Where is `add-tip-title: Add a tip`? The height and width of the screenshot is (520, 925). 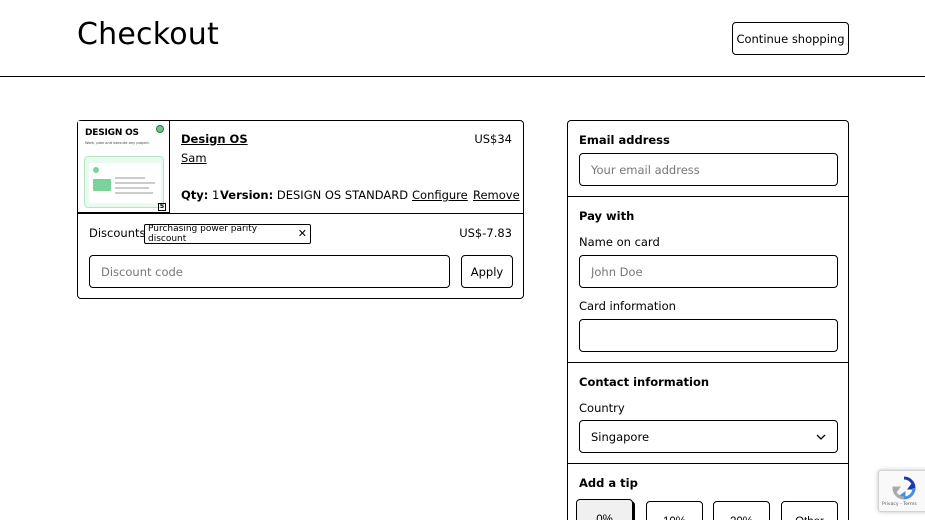
add-tip-title: Add a tip is located at coordinates (608, 483).